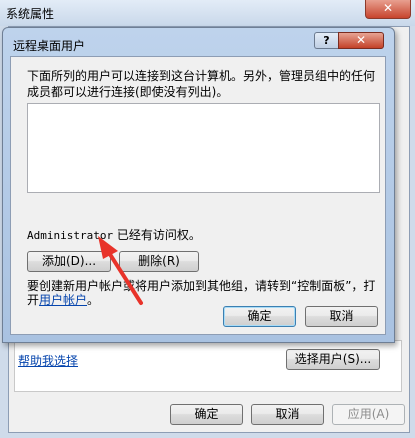 Image resolution: width=415 pixels, height=438 pixels. I want to click on dialog-ok-button: 确定, so click(259, 316).